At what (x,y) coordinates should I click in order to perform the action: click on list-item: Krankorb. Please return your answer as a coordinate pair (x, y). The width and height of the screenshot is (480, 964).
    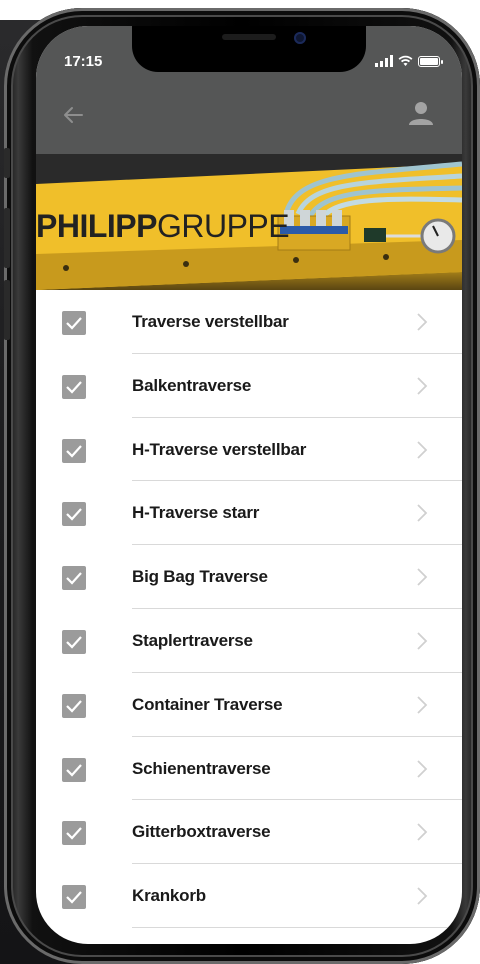
    Looking at the image, I should click on (249, 896).